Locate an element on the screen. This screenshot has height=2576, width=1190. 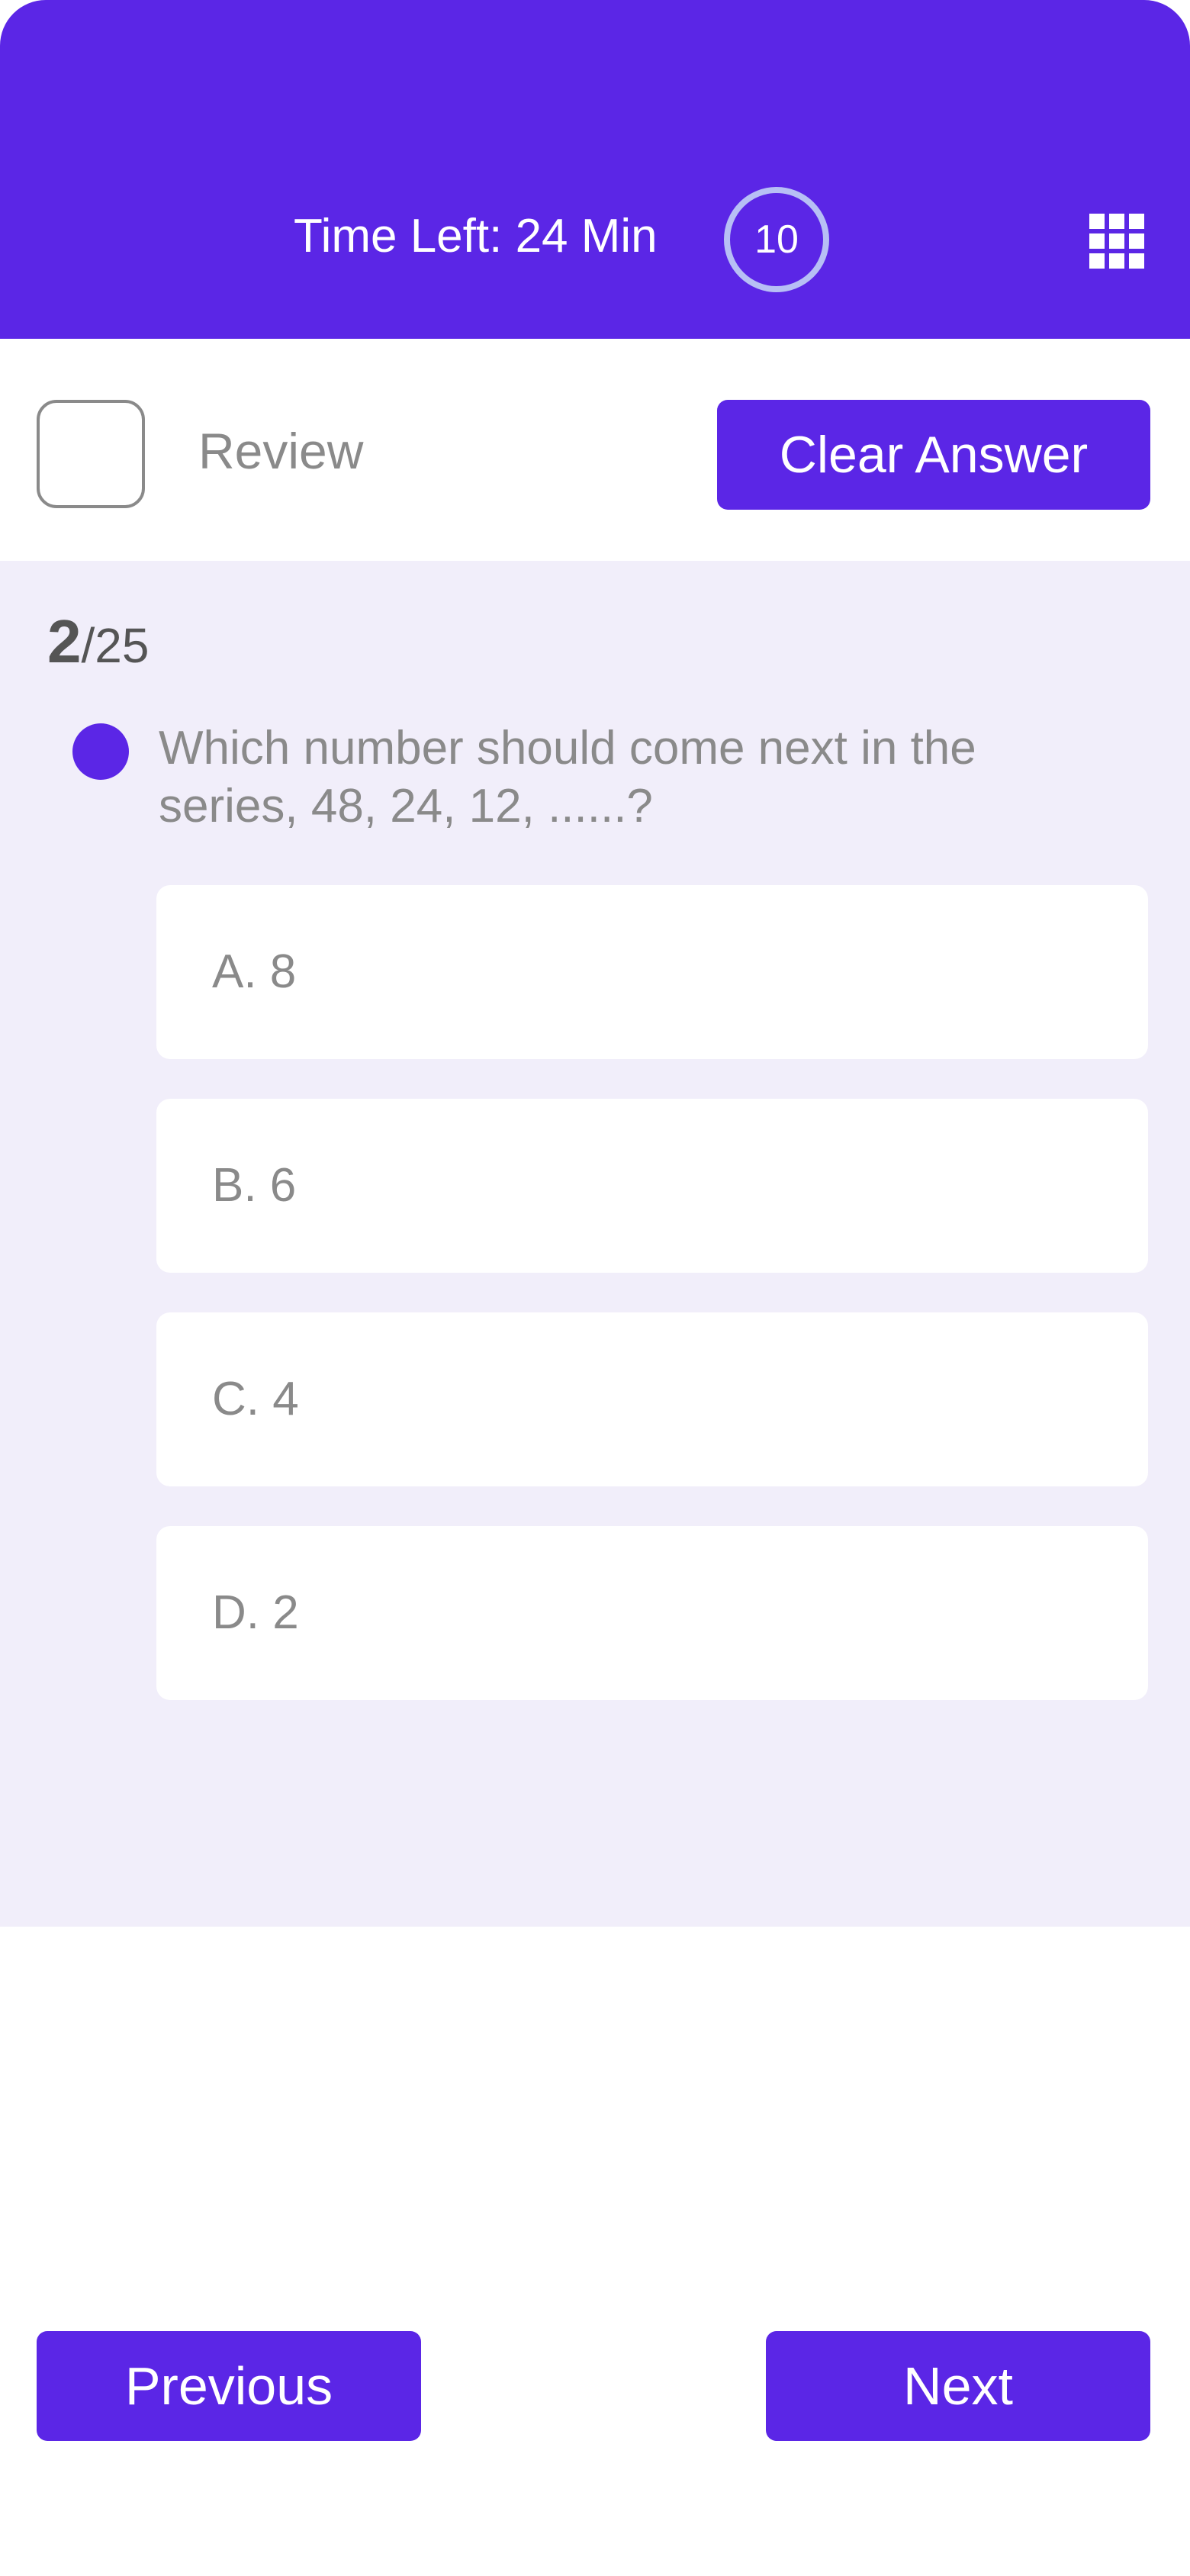
counter-value: 10 is located at coordinates (776, 239).